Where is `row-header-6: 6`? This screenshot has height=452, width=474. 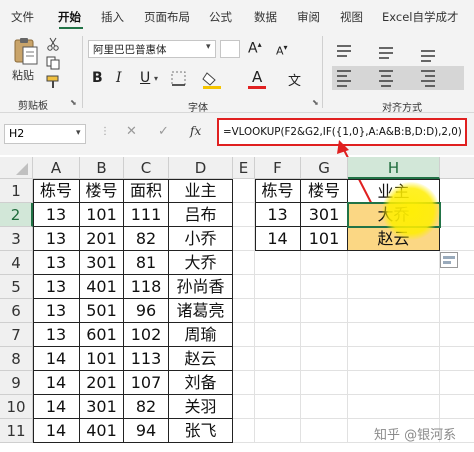 row-header-6: 6 is located at coordinates (16, 311).